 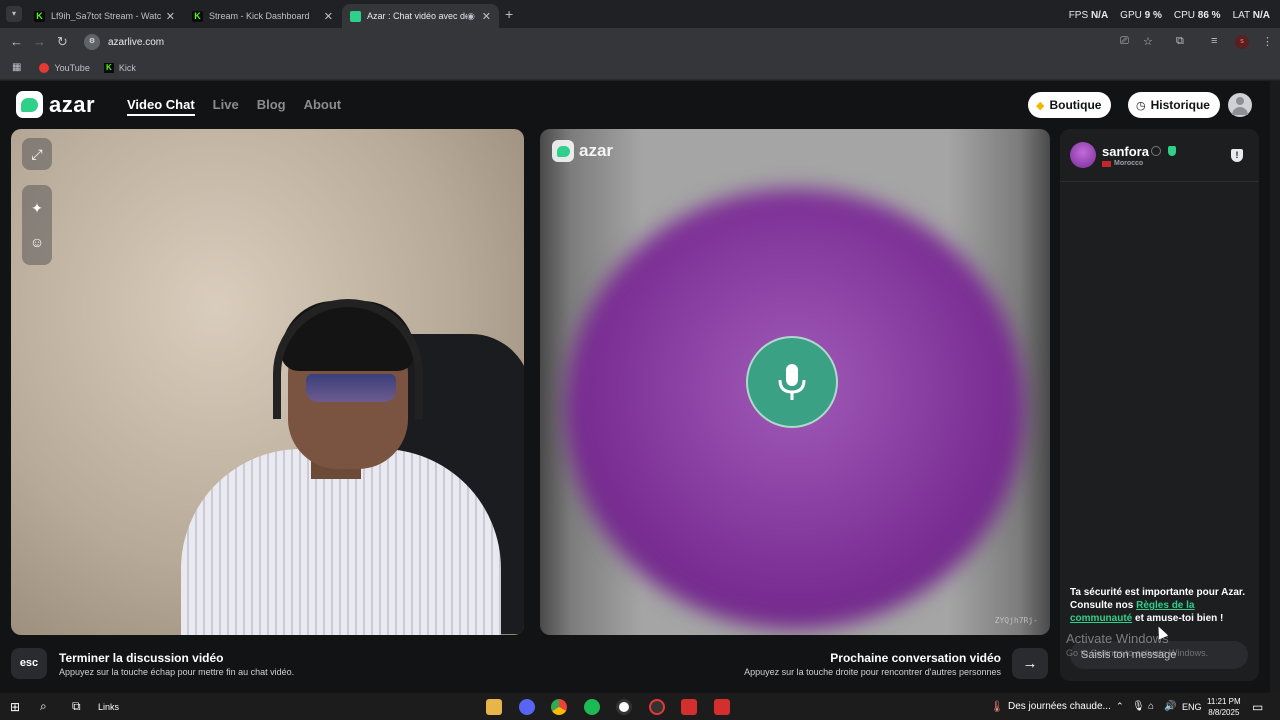 I want to click on nav-blog: Blog, so click(x=271, y=106).